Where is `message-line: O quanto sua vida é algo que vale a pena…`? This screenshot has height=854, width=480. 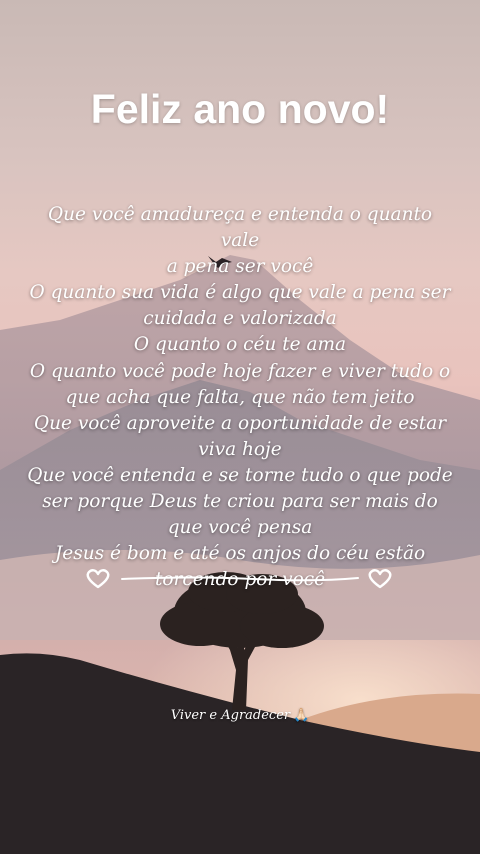 message-line: O quanto sua vida é algo que vale a pena… is located at coordinates (240, 293).